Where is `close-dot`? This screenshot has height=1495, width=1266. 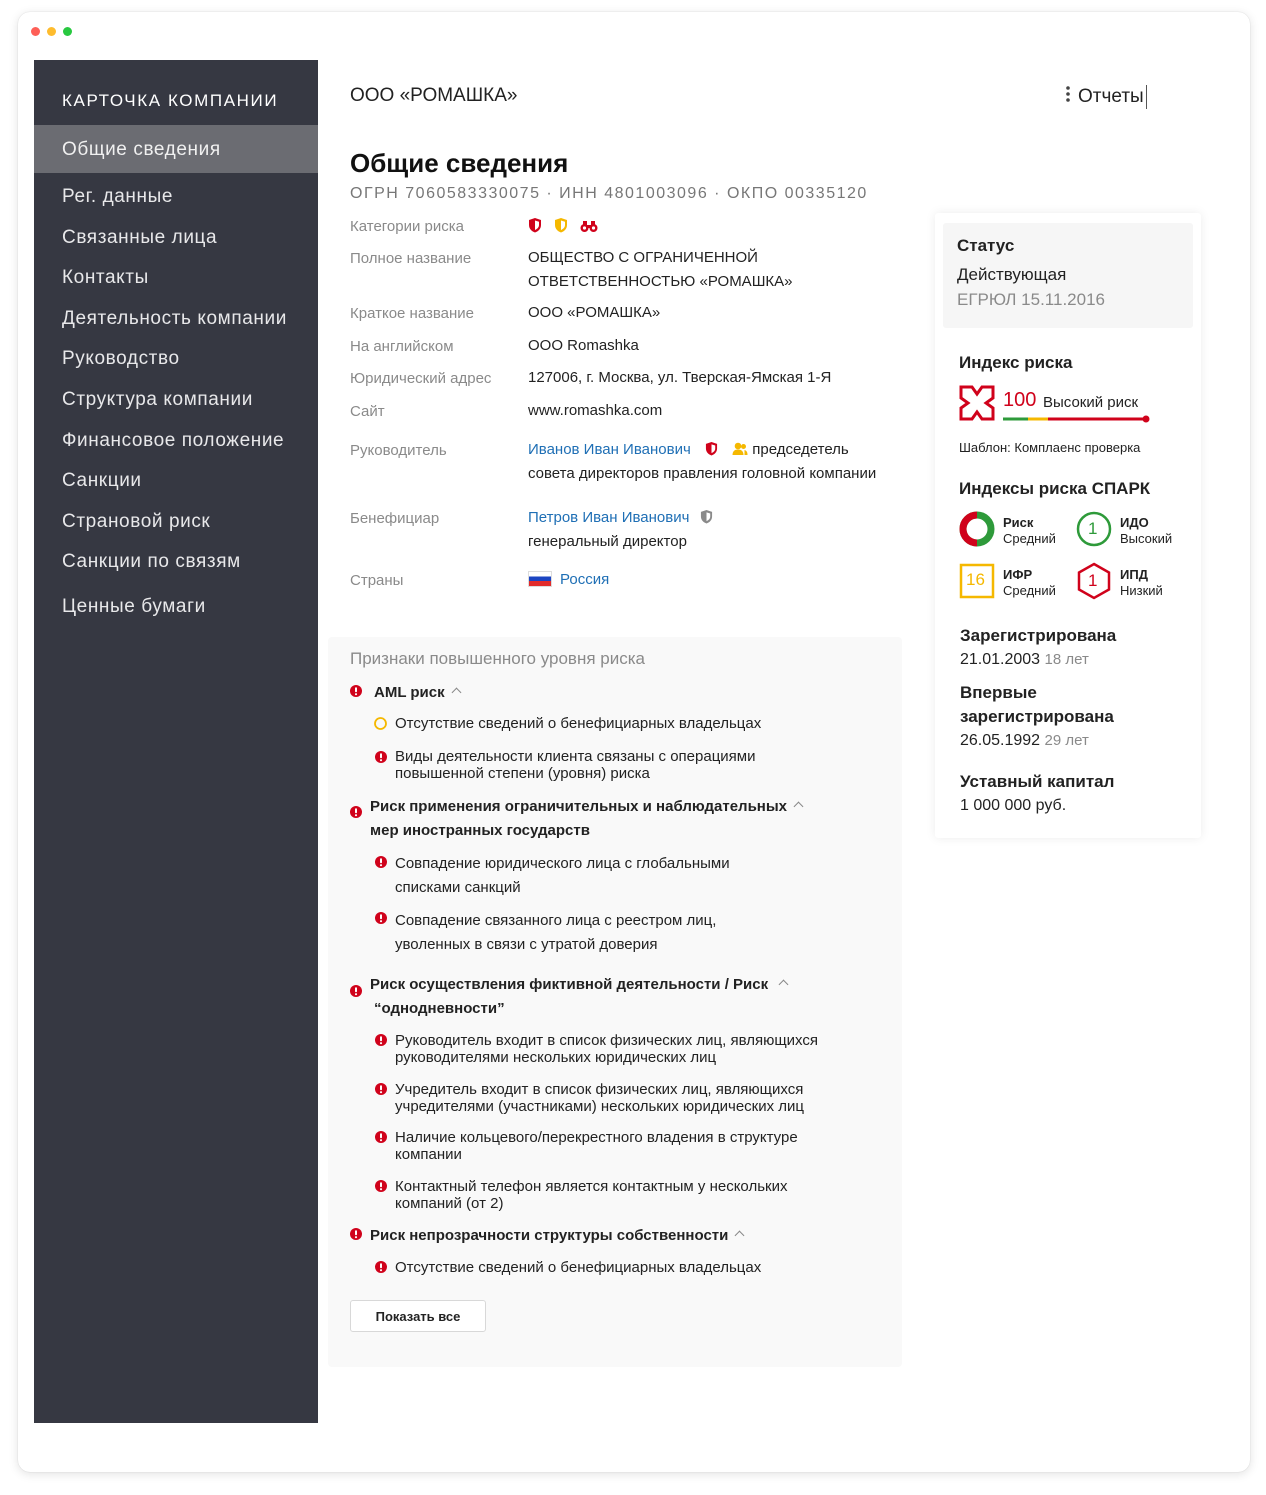
close-dot is located at coordinates (35, 31).